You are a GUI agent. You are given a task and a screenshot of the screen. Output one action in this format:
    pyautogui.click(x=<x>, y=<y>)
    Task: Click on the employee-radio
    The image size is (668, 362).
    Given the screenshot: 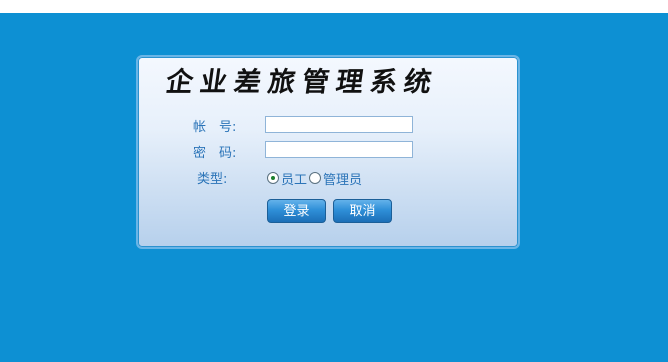 What is the action you would take?
    pyautogui.click(x=273, y=178)
    